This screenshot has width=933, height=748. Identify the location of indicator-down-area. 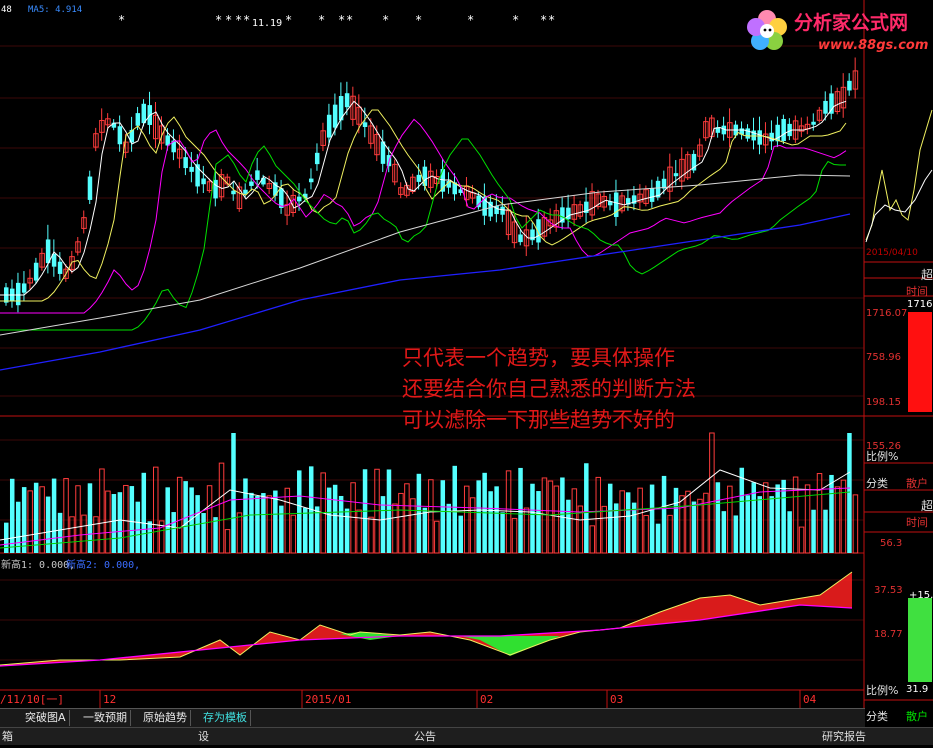
(510, 646).